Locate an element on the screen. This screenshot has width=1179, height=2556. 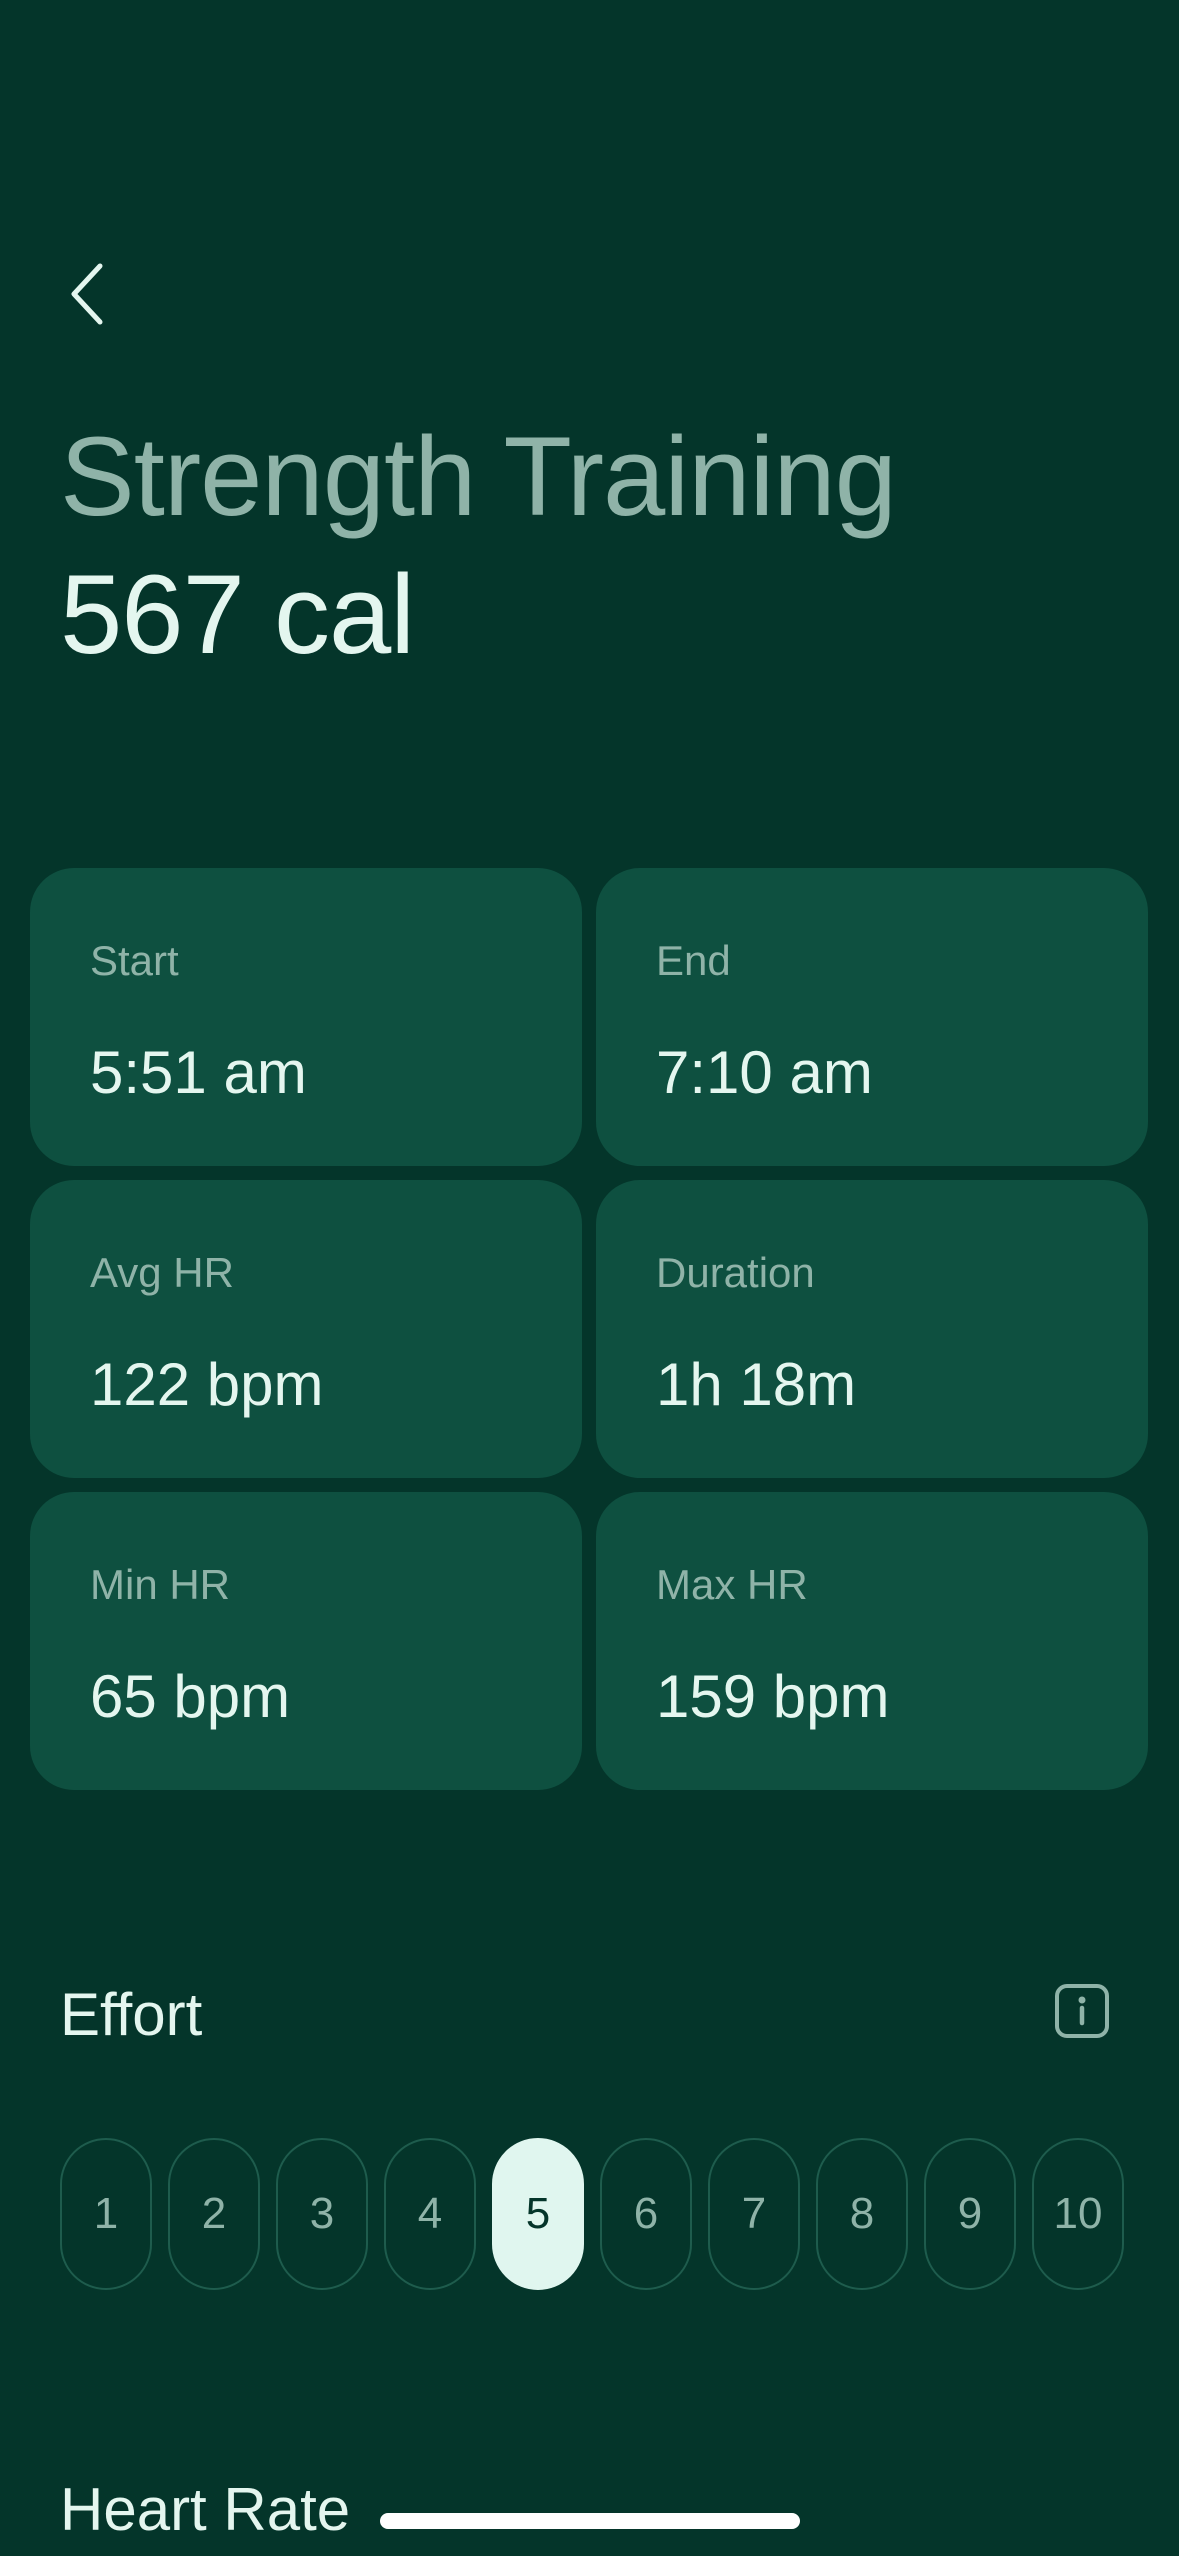
effort-info-button is located at coordinates (1082, 2011).